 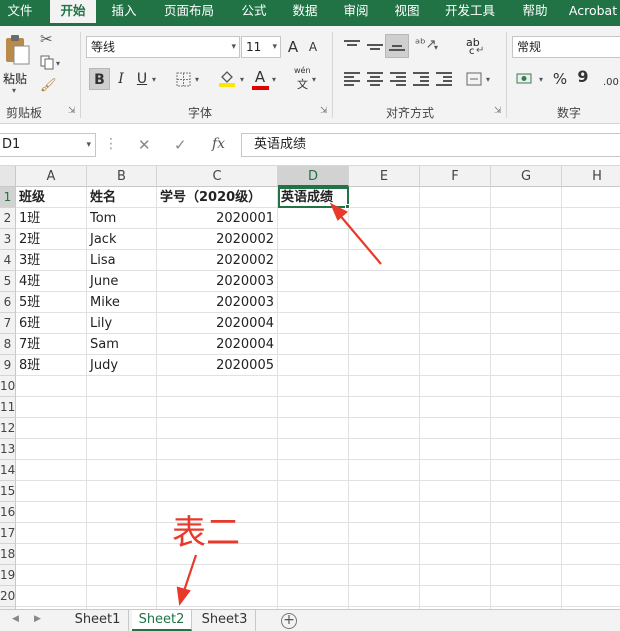 What do you see at coordinates (217, 449) in the screenshot?
I see `cell-c13` at bounding box center [217, 449].